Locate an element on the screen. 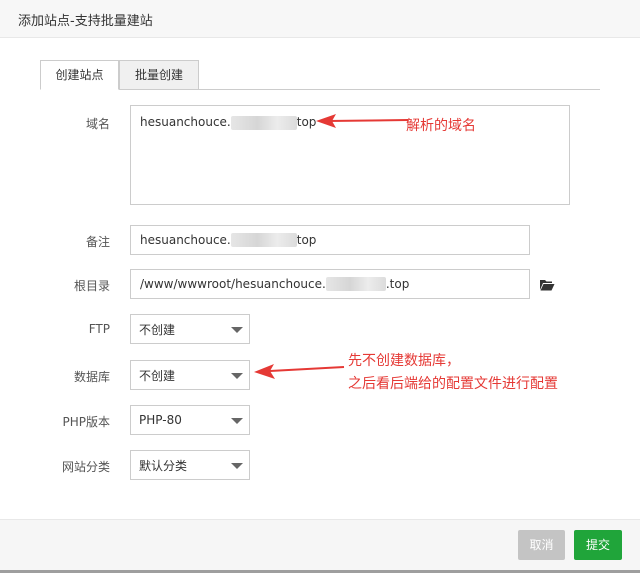 Image resolution: width=640 pixels, height=573 pixels. database-arrow-icon is located at coordinates (299, 371).